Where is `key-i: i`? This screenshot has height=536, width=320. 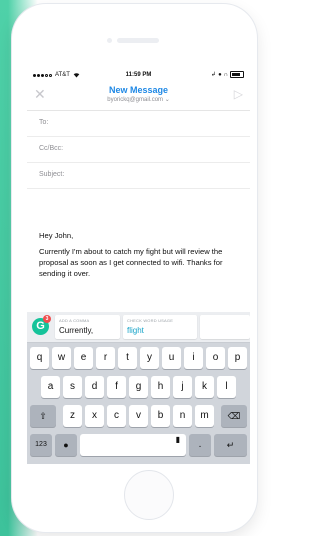
key-i: i is located at coordinates (193, 358).